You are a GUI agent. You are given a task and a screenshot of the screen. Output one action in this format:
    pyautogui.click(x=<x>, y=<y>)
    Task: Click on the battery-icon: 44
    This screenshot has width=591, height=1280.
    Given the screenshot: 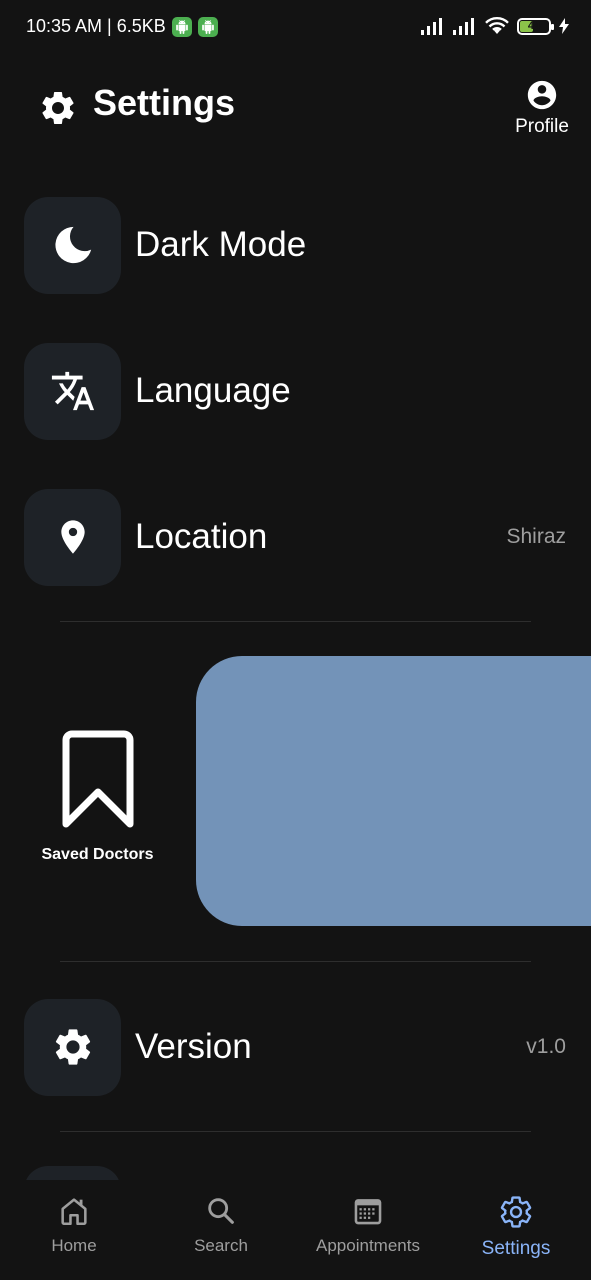 What is the action you would take?
    pyautogui.click(x=535, y=26)
    